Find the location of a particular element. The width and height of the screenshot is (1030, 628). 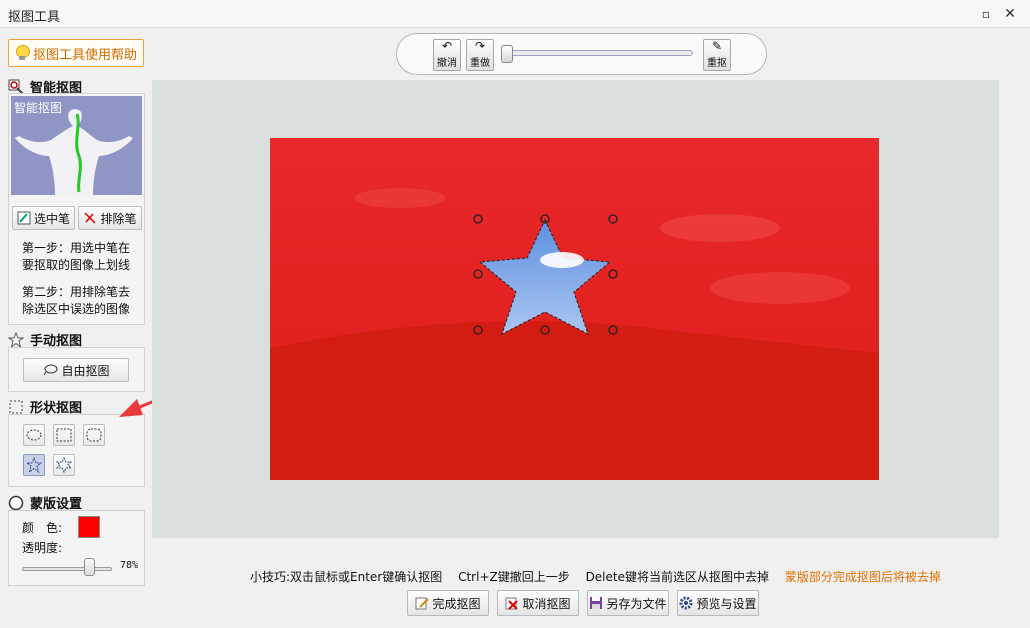

close-button: ✕ is located at coordinates (1010, 14).